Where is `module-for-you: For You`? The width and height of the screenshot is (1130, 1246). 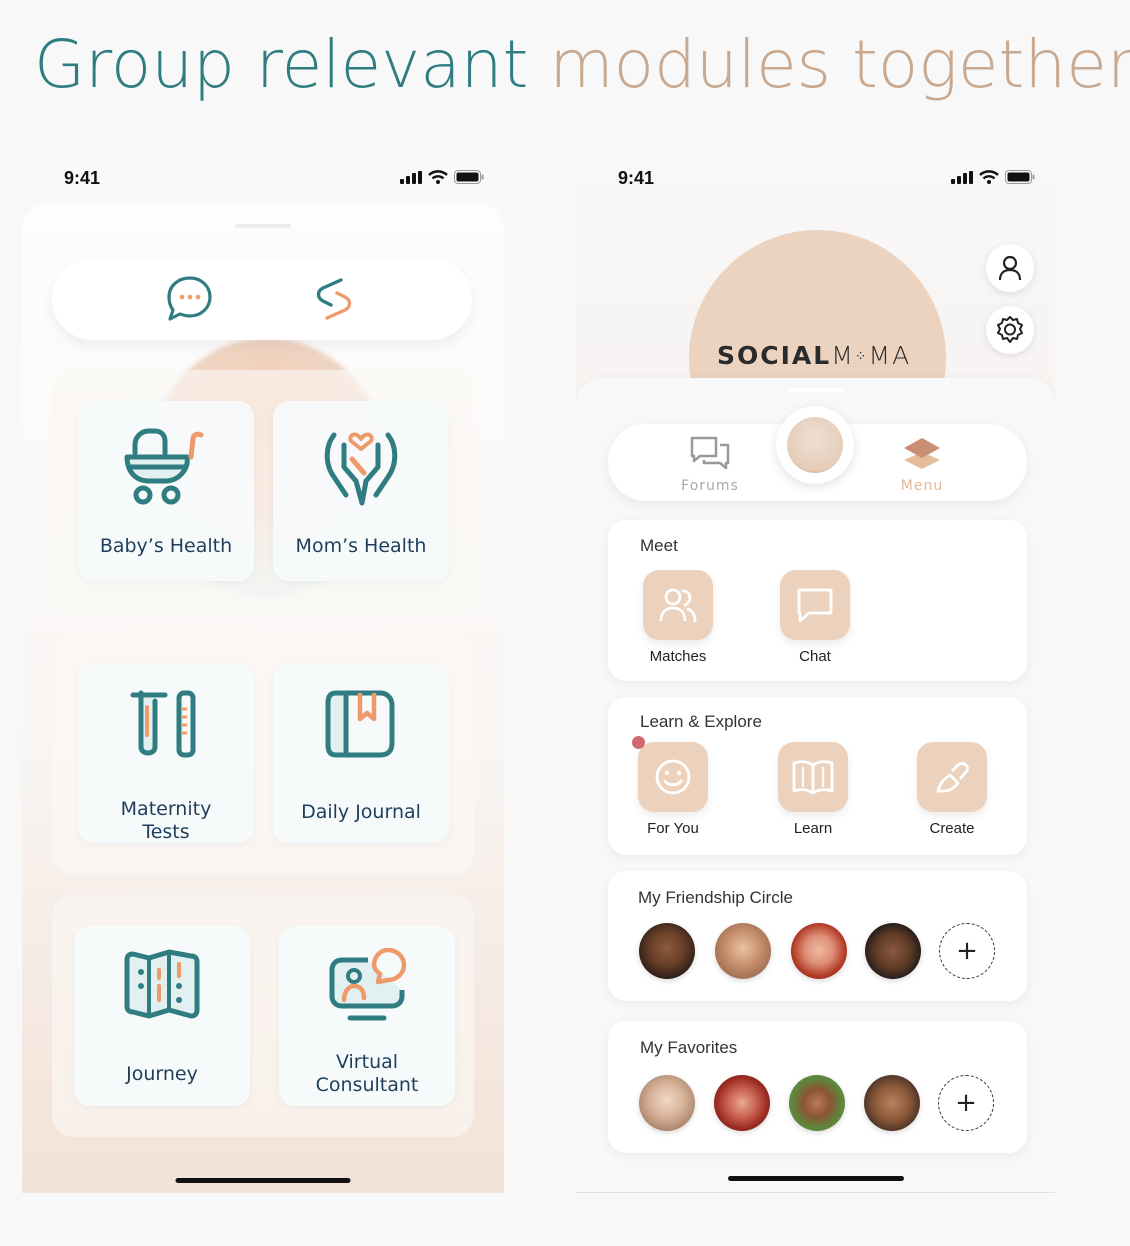 module-for-you: For You is located at coordinates (673, 786).